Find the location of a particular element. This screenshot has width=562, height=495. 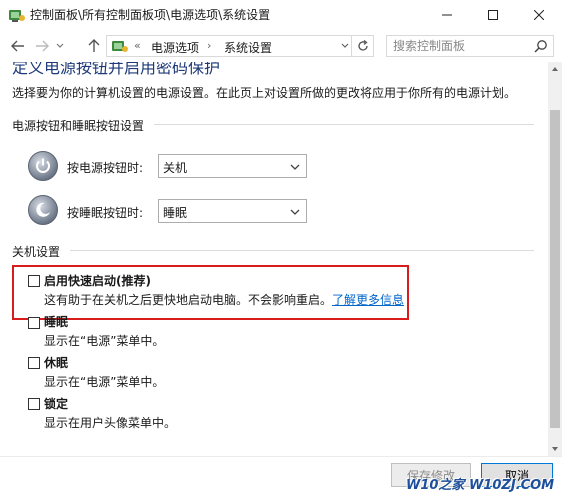

up-button is located at coordinates (94, 46).